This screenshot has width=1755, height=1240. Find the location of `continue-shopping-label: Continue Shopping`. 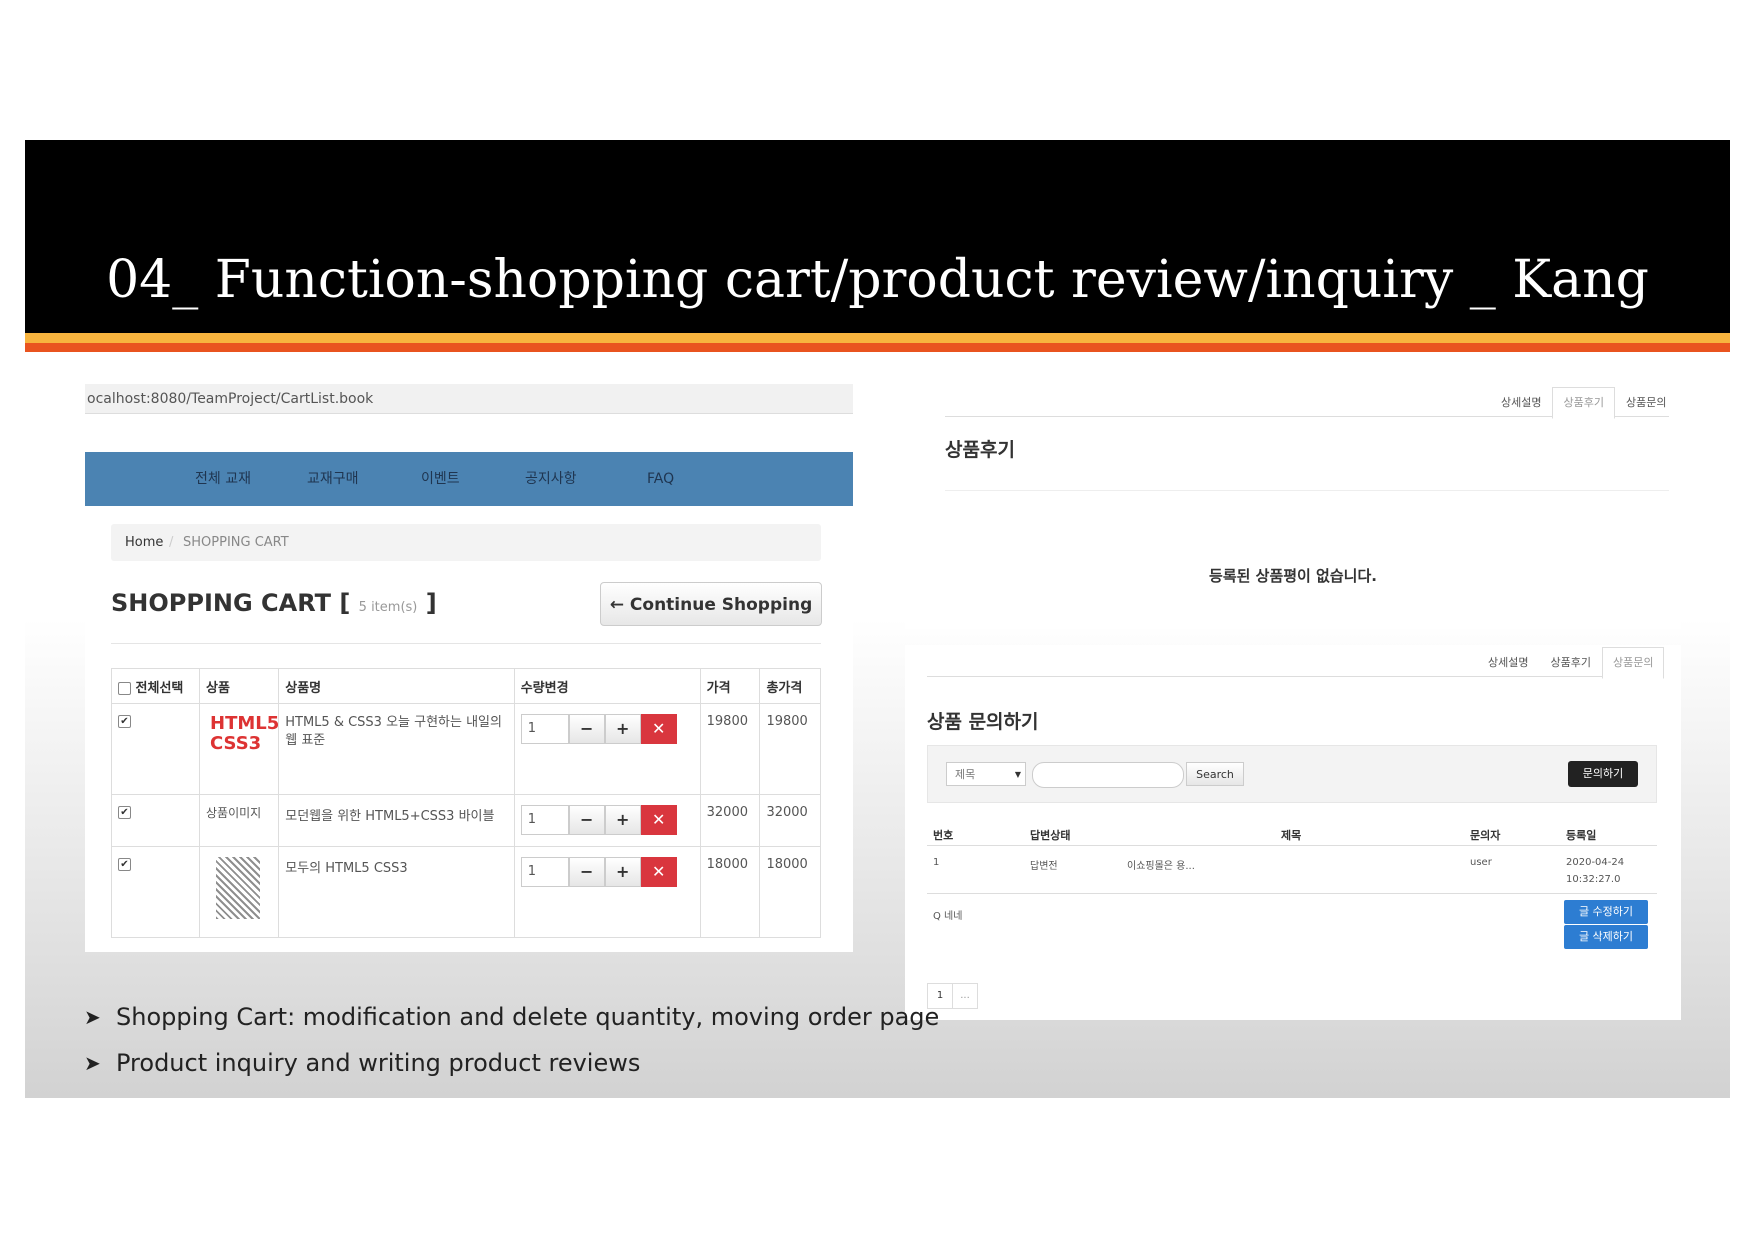

continue-shopping-label: Continue Shopping is located at coordinates (721, 605).